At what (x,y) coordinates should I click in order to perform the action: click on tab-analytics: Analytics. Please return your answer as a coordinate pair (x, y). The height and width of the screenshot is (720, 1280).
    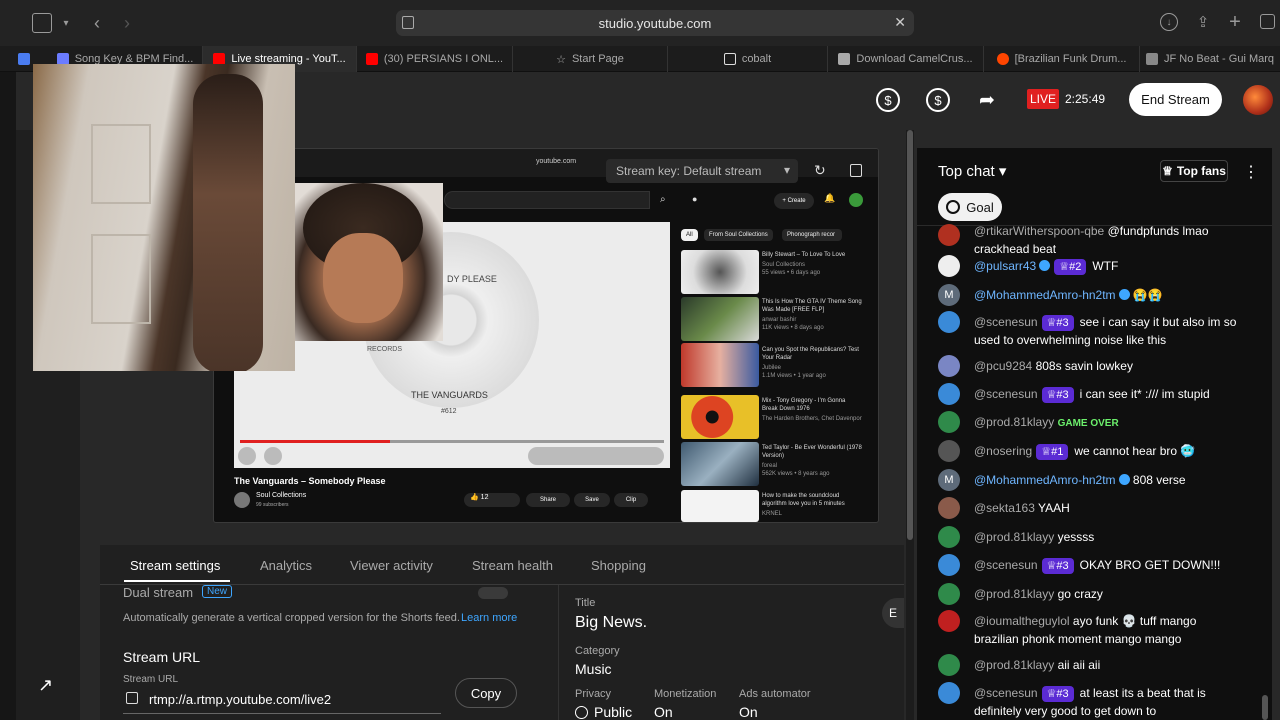
    Looking at the image, I should click on (286, 565).